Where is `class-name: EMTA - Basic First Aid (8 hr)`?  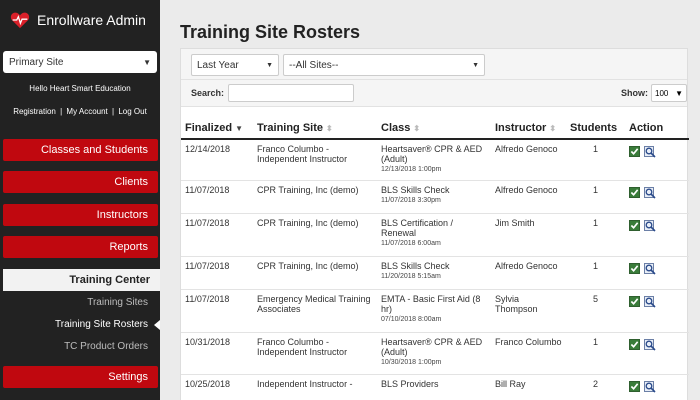
class-name: EMTA - Basic First Aid (8 hr) is located at coordinates (431, 303).